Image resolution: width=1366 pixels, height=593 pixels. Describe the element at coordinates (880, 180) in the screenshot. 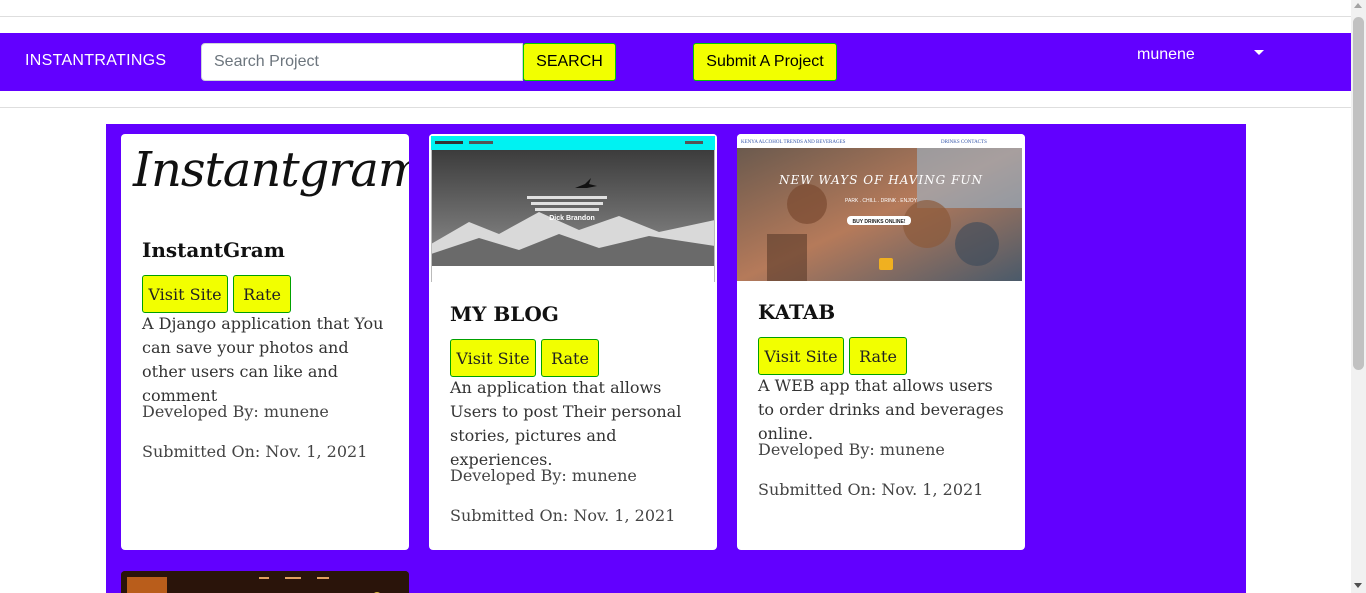

I see `screenshot-hero: NEW WAYS OF HAVING FUN` at that location.